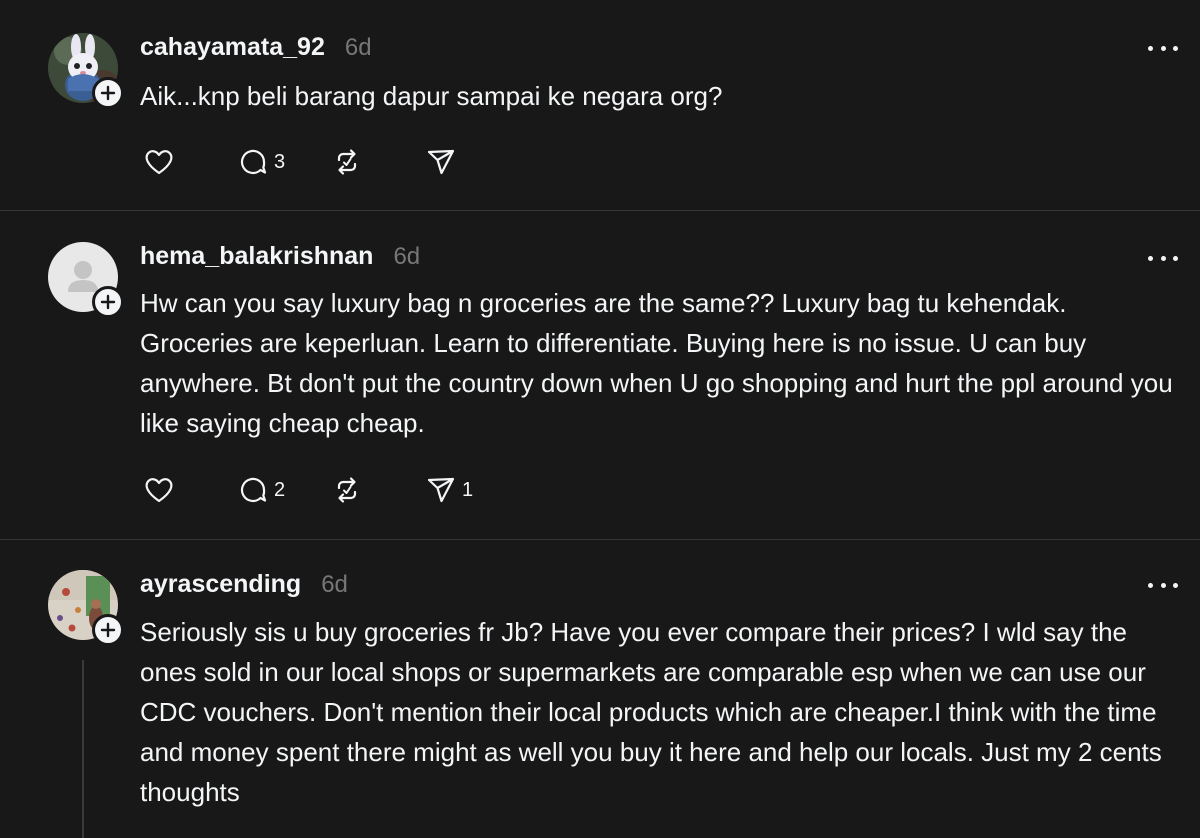  I want to click on post-header: hema_balakrishnan 6d, so click(280, 256).